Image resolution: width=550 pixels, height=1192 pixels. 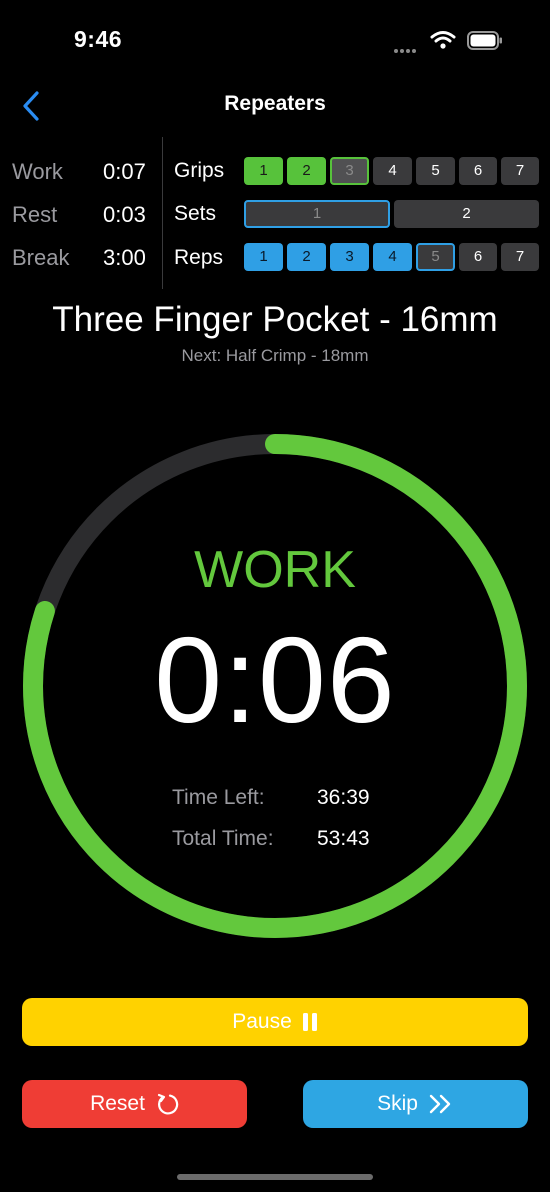 I want to click on status-time: 9:46, so click(x=98, y=39).